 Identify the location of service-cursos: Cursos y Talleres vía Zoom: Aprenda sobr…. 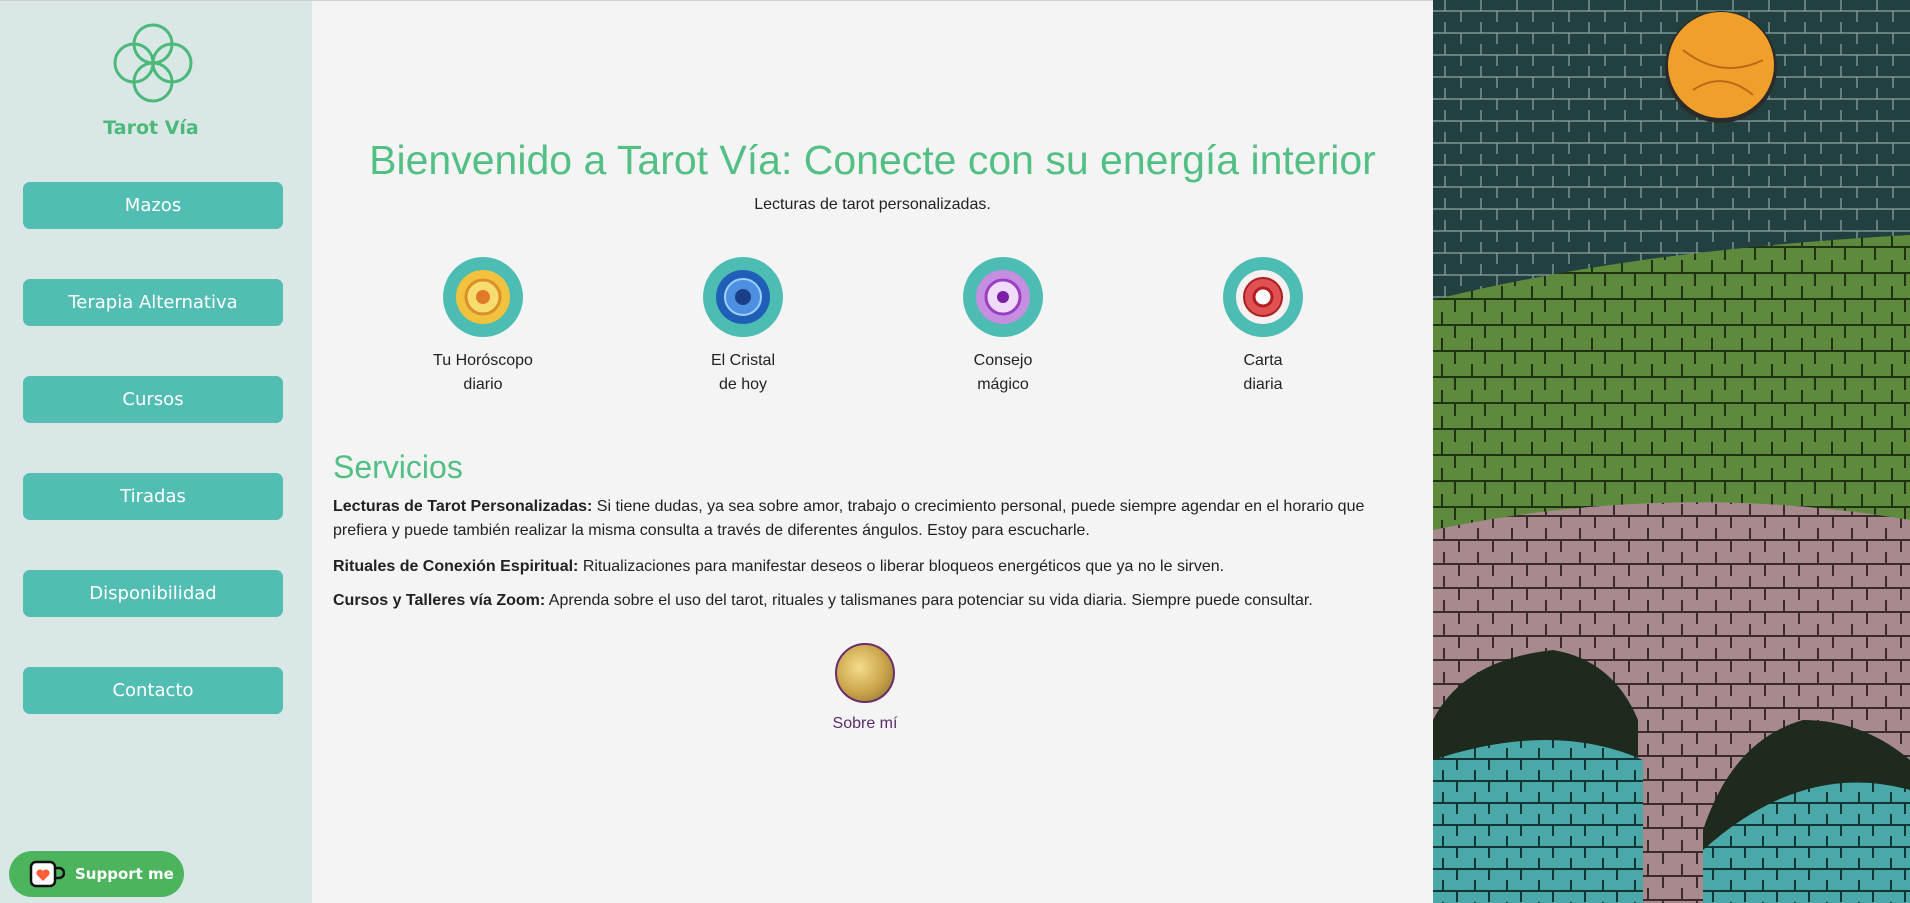
(863, 601).